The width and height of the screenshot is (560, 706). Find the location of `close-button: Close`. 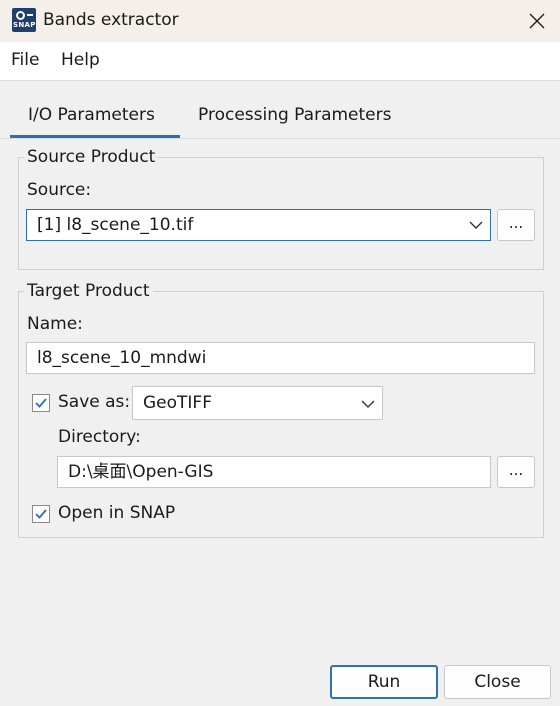

close-button: Close is located at coordinates (497, 682).